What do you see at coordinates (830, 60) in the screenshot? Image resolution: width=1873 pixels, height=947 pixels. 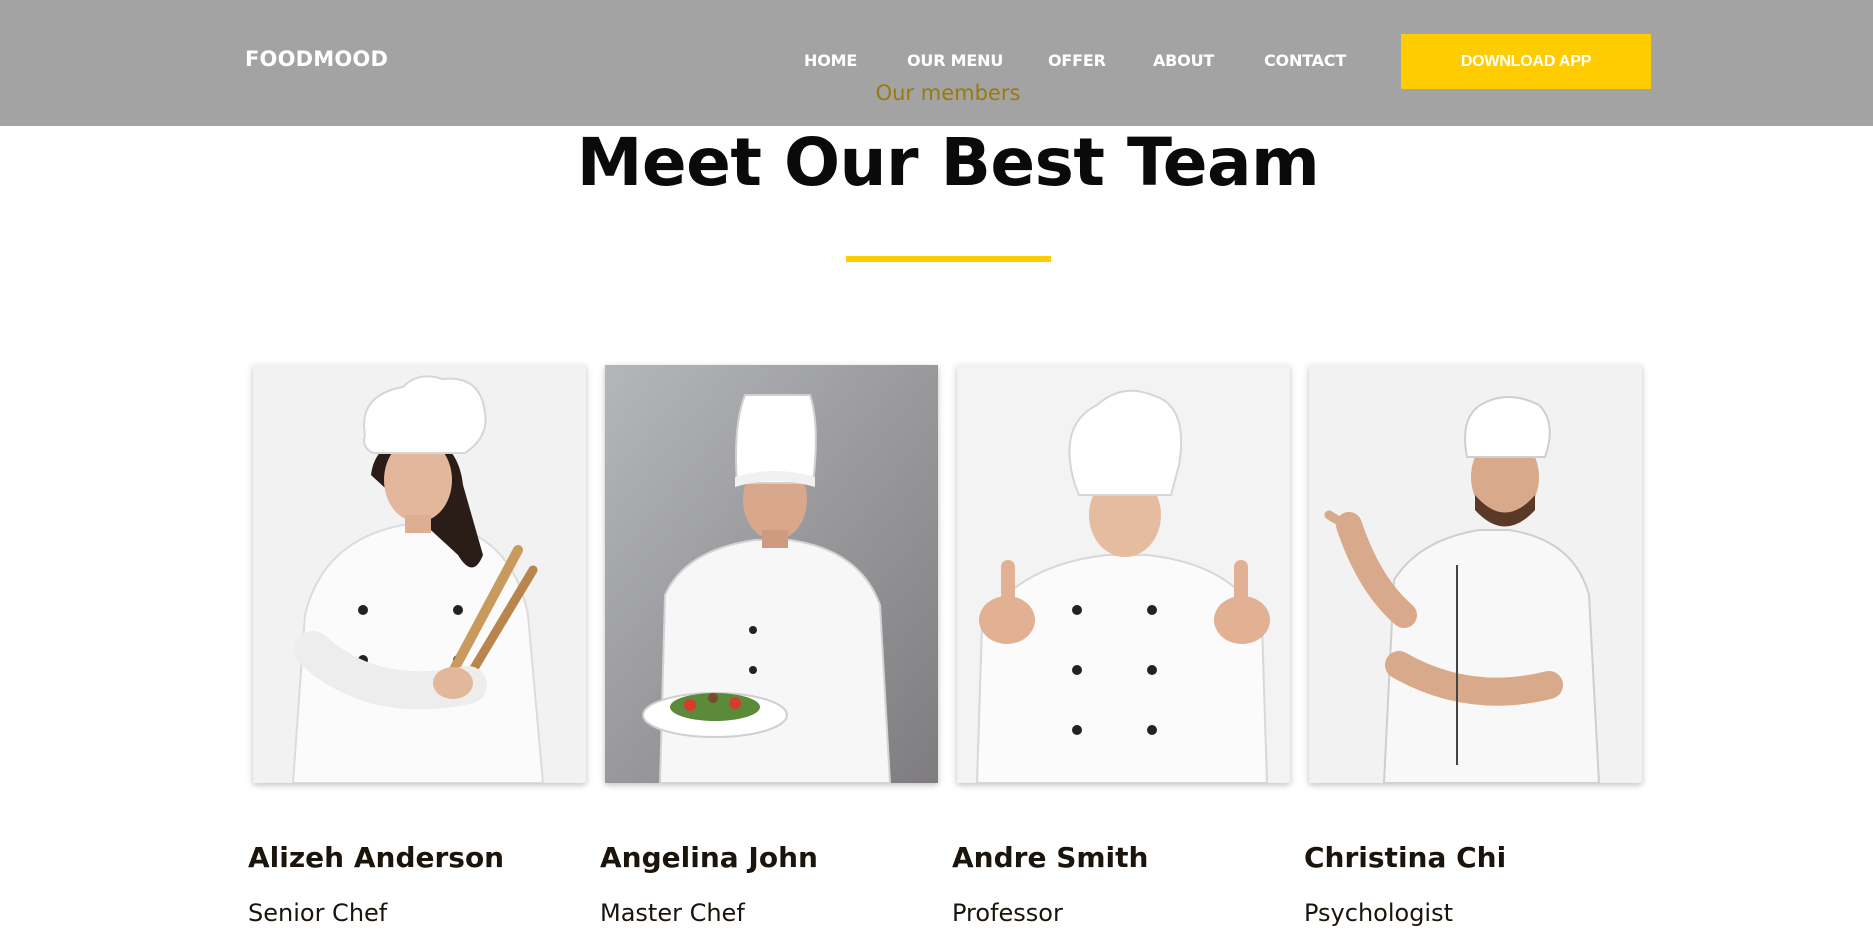 I see `nav-home: HOME` at bounding box center [830, 60].